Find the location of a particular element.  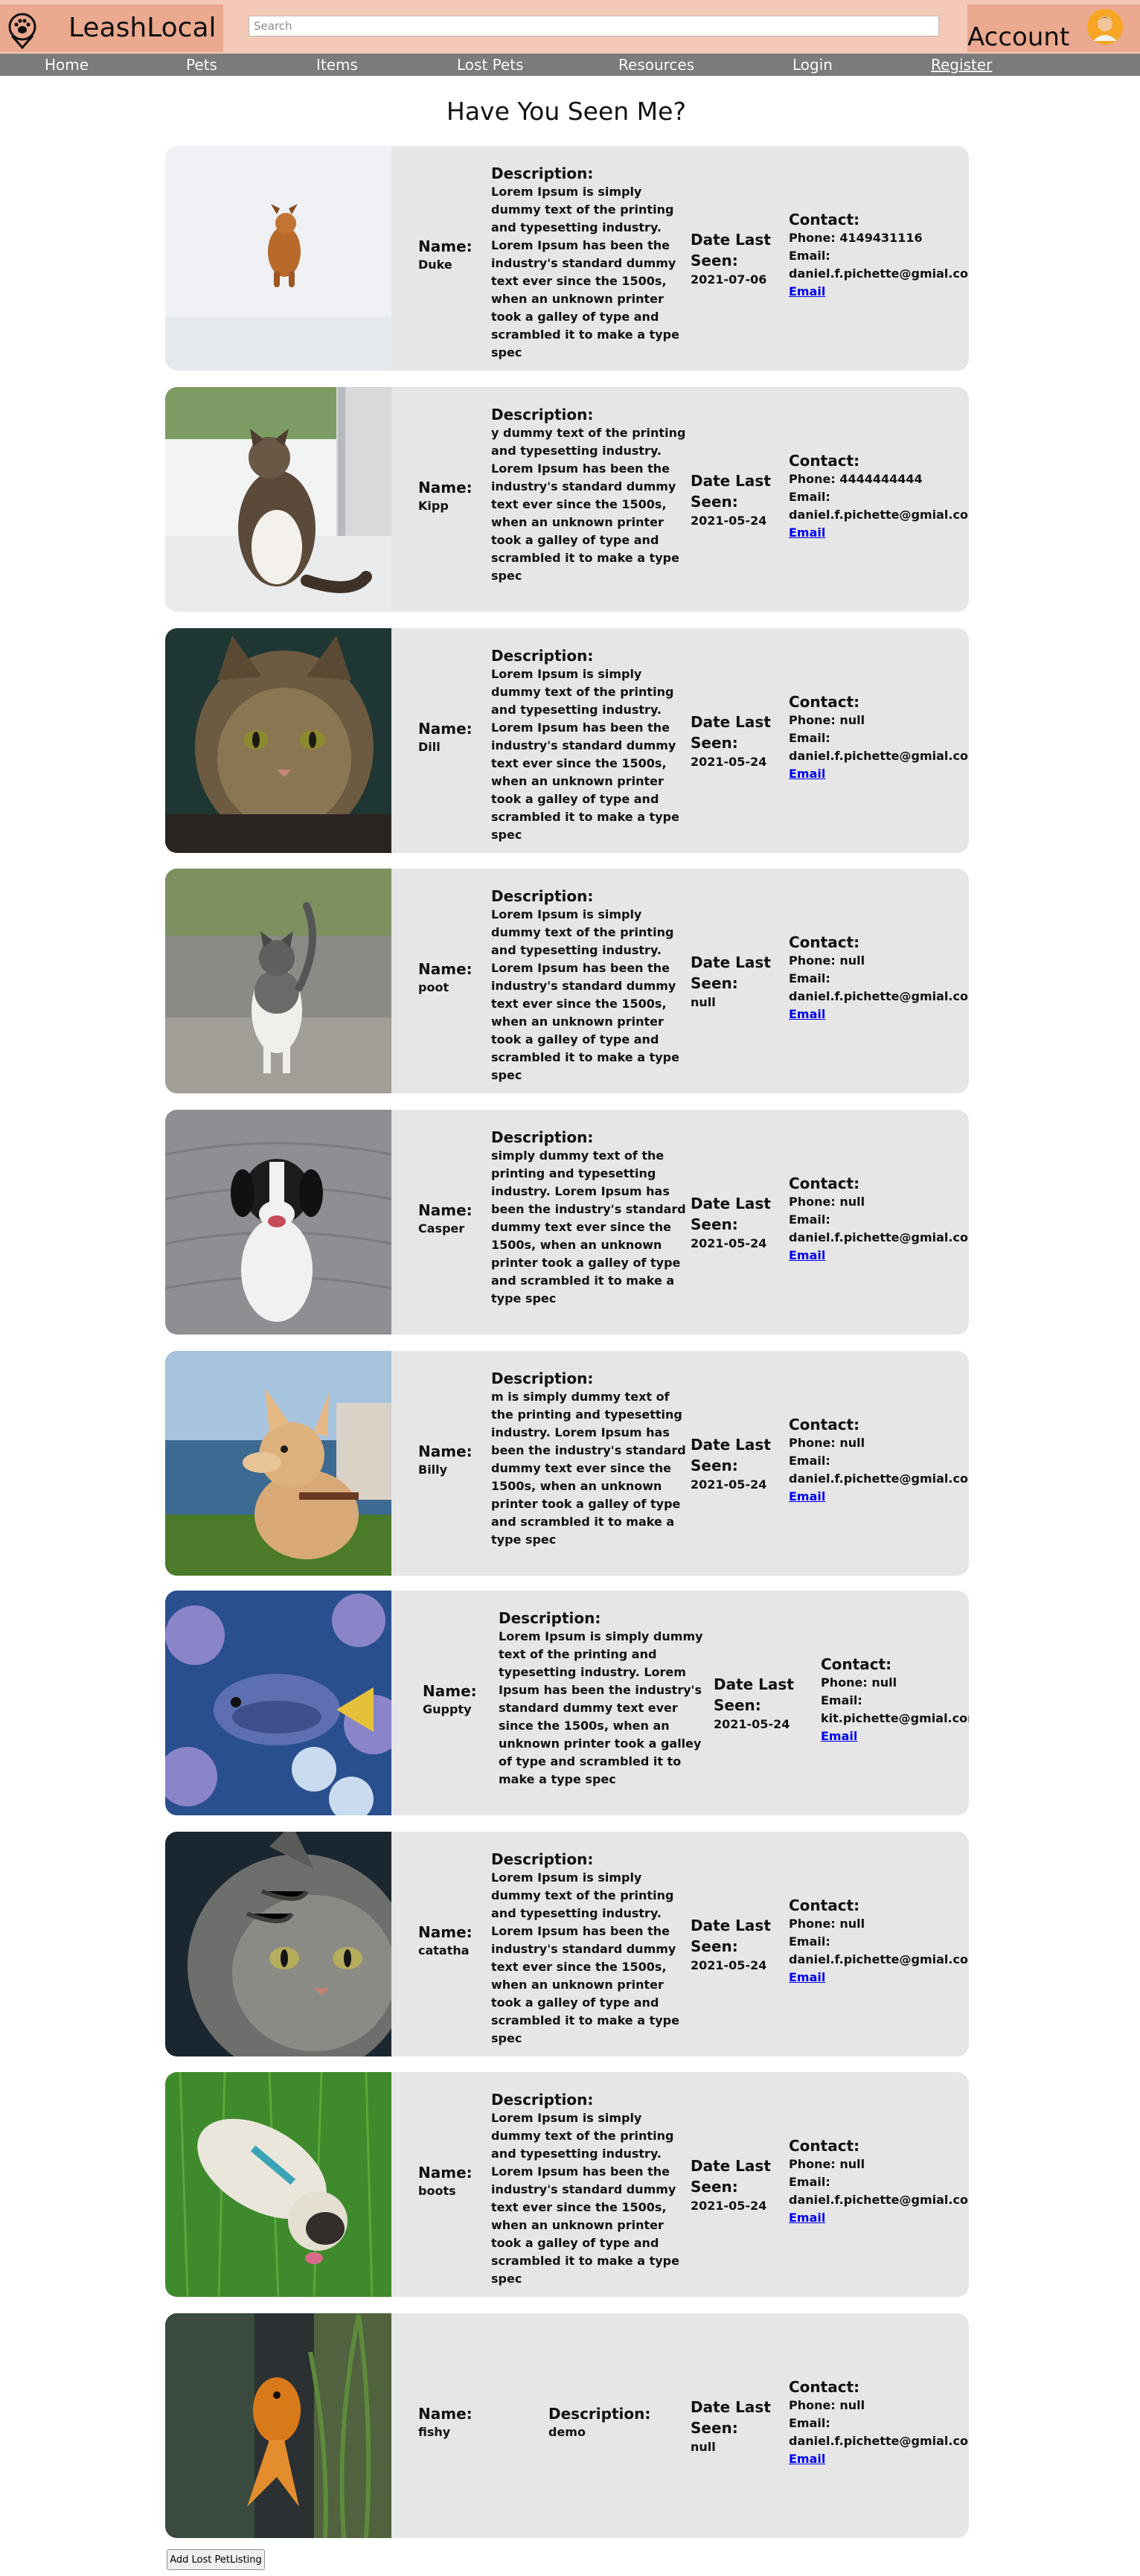

user-avatar-icon is located at coordinates (1105, 27).